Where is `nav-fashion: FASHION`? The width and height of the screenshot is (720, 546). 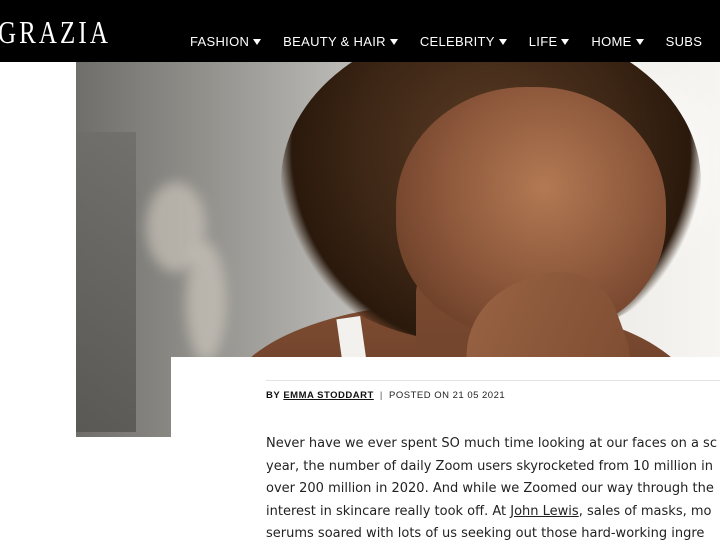
nav-fashion: FASHION is located at coordinates (236, 41).